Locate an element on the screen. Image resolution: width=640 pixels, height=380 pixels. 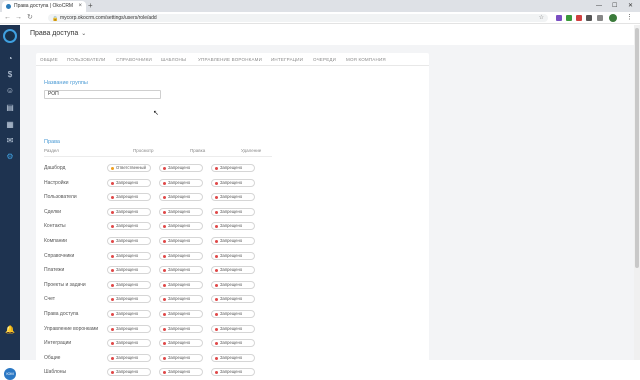
reload-icon: ↻ is located at coordinates (30, 18).